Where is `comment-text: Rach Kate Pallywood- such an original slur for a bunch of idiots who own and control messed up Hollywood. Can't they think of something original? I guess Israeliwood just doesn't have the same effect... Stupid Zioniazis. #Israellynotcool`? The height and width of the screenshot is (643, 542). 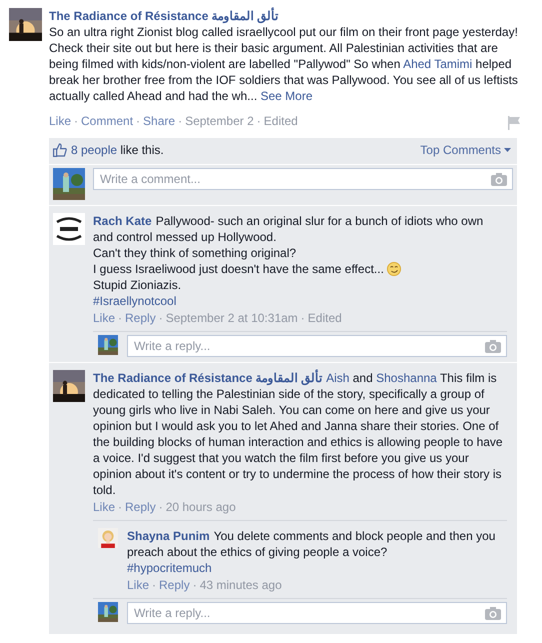
comment-text: Rach Kate Pallywood- such an original slur for a bunch of idiots who own and control messed up Hollywood. Can't they think of something original? I guess Israeliwood just doesn't have the same effect... Stupid Zioniazis. #Israellynotcool is located at coordinates (288, 261).